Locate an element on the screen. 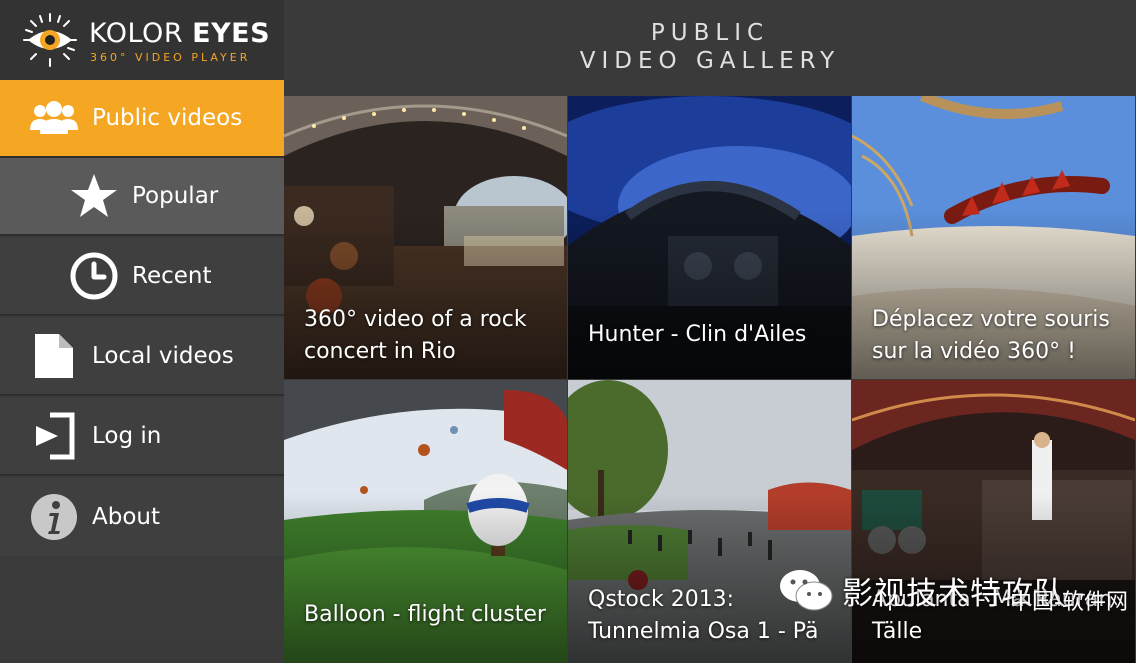 This screenshot has width=1136, height=663. group-icon is located at coordinates (54, 118).